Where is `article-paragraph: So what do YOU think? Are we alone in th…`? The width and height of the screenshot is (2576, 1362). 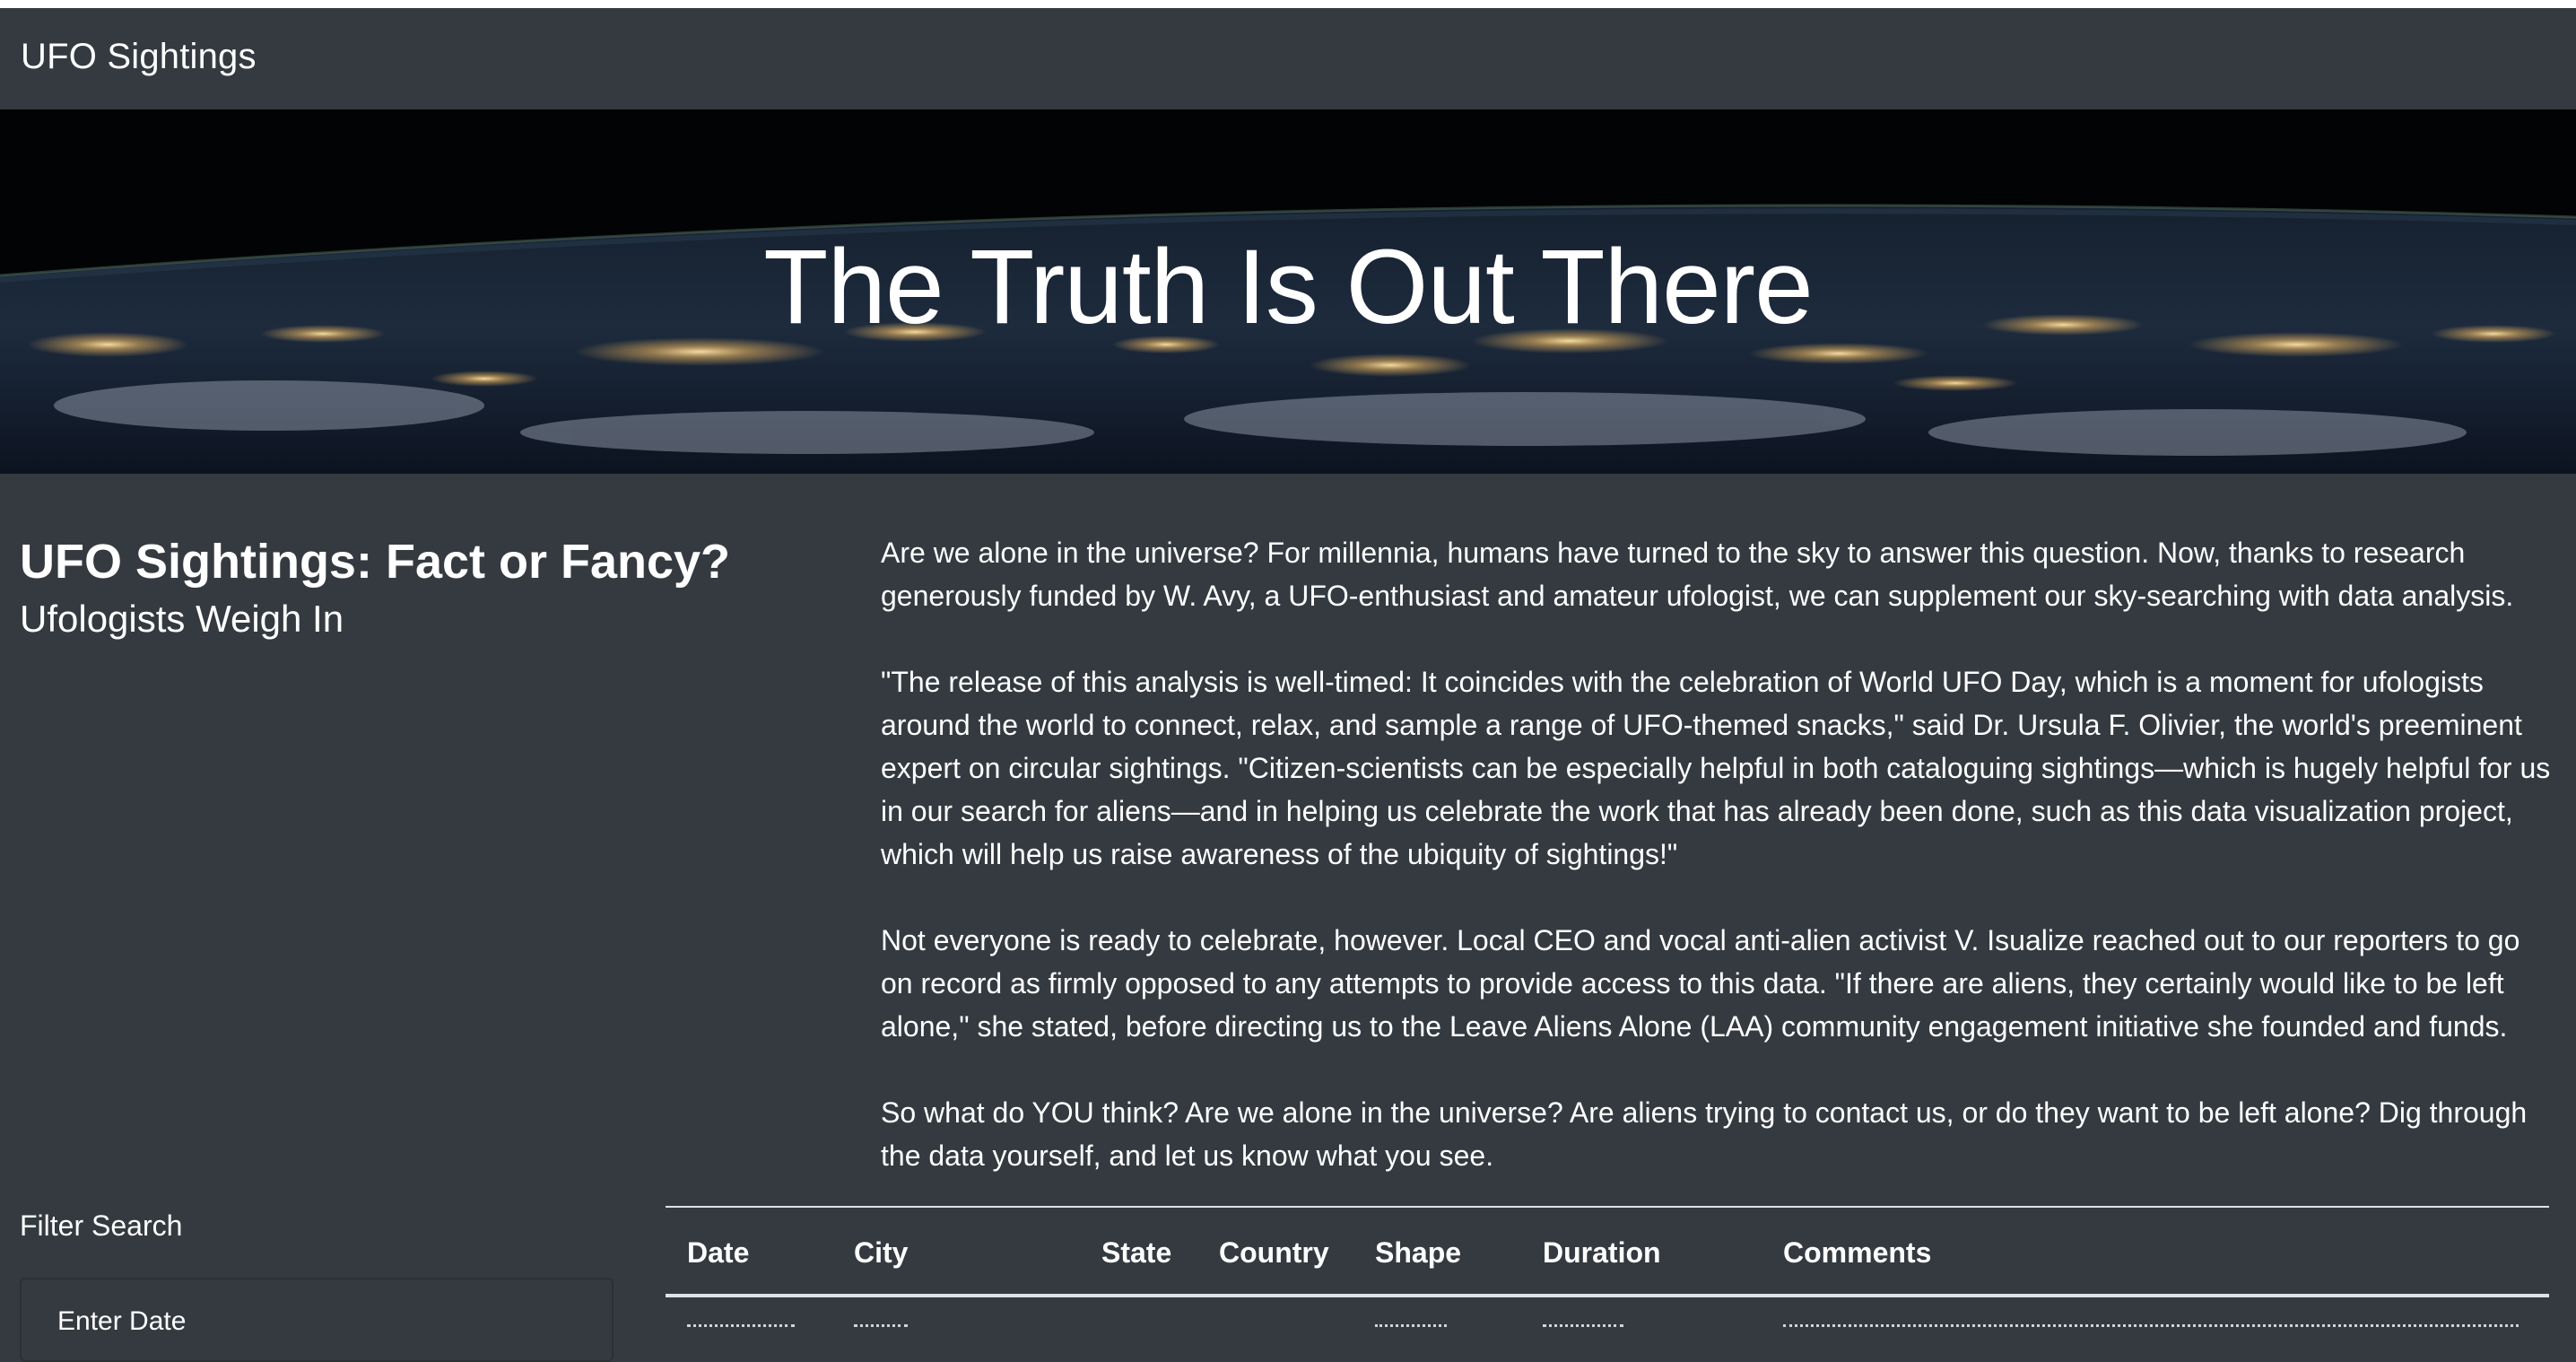 article-paragraph: So what do YOU think? Are we alone in th… is located at coordinates (1704, 1134).